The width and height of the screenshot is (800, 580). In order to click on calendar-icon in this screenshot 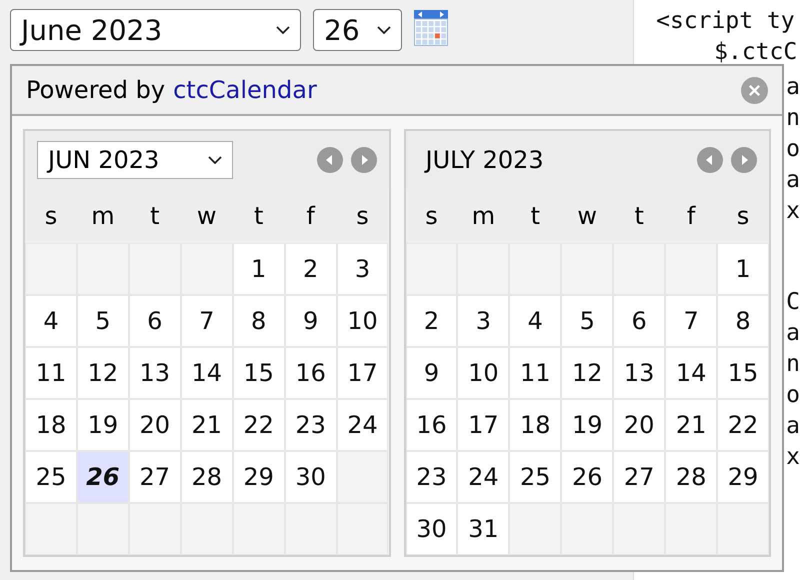, I will do `click(431, 28)`.